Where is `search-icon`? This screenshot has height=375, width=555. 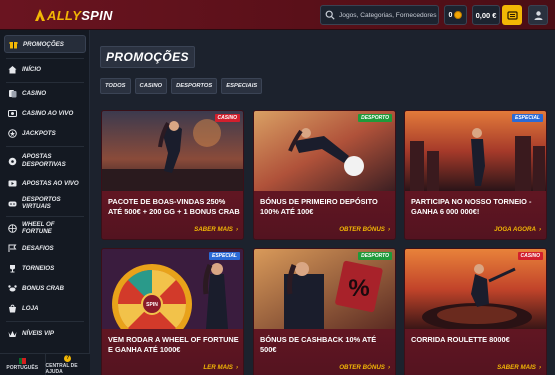
search-icon is located at coordinates (330, 15).